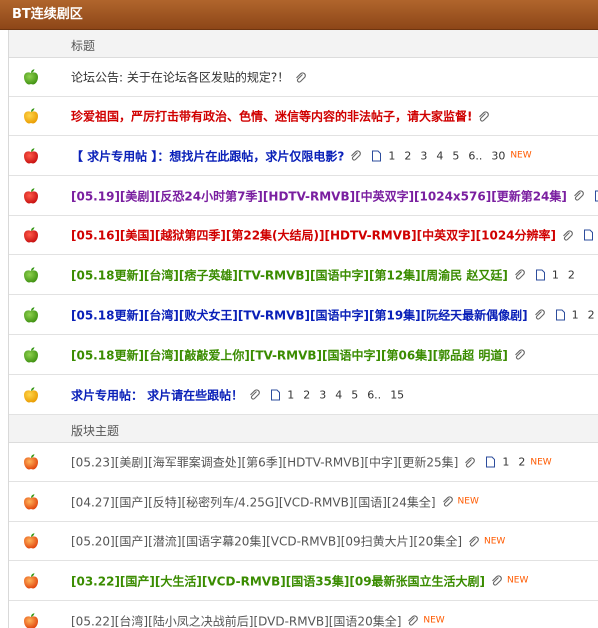 Image resolution: width=598 pixels, height=628 pixels. I want to click on page-link: 15, so click(397, 394).